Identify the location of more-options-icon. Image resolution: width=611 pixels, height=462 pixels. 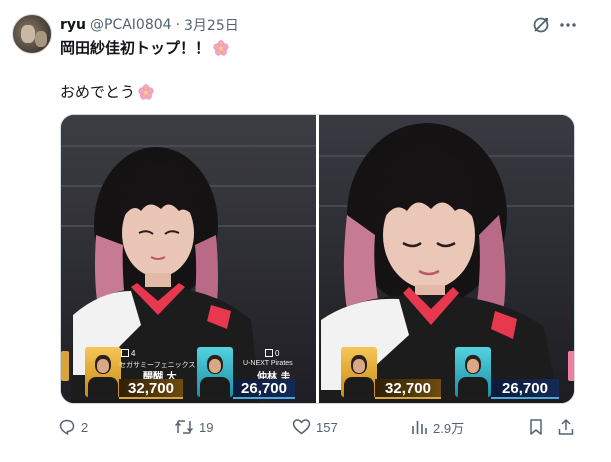
(568, 25).